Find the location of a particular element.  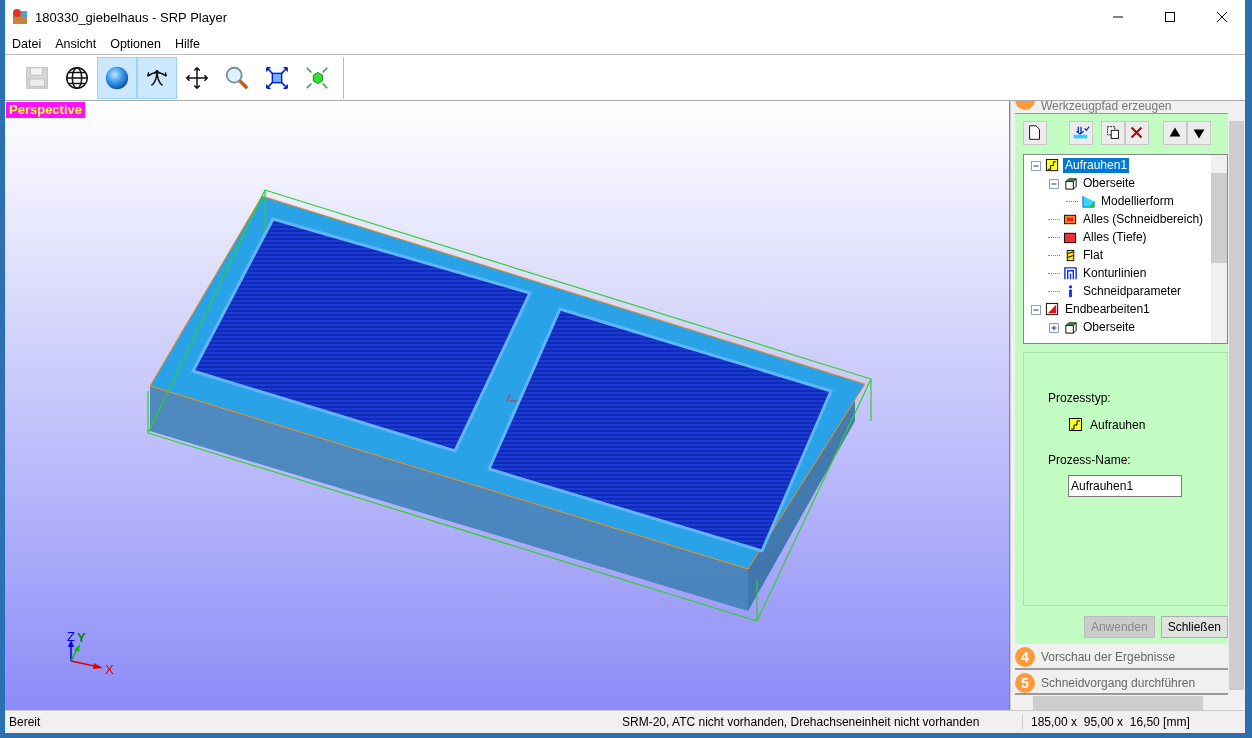

dimensions-text: 185,00 x 95,00 x 16,50 [mm] is located at coordinates (1133, 722).